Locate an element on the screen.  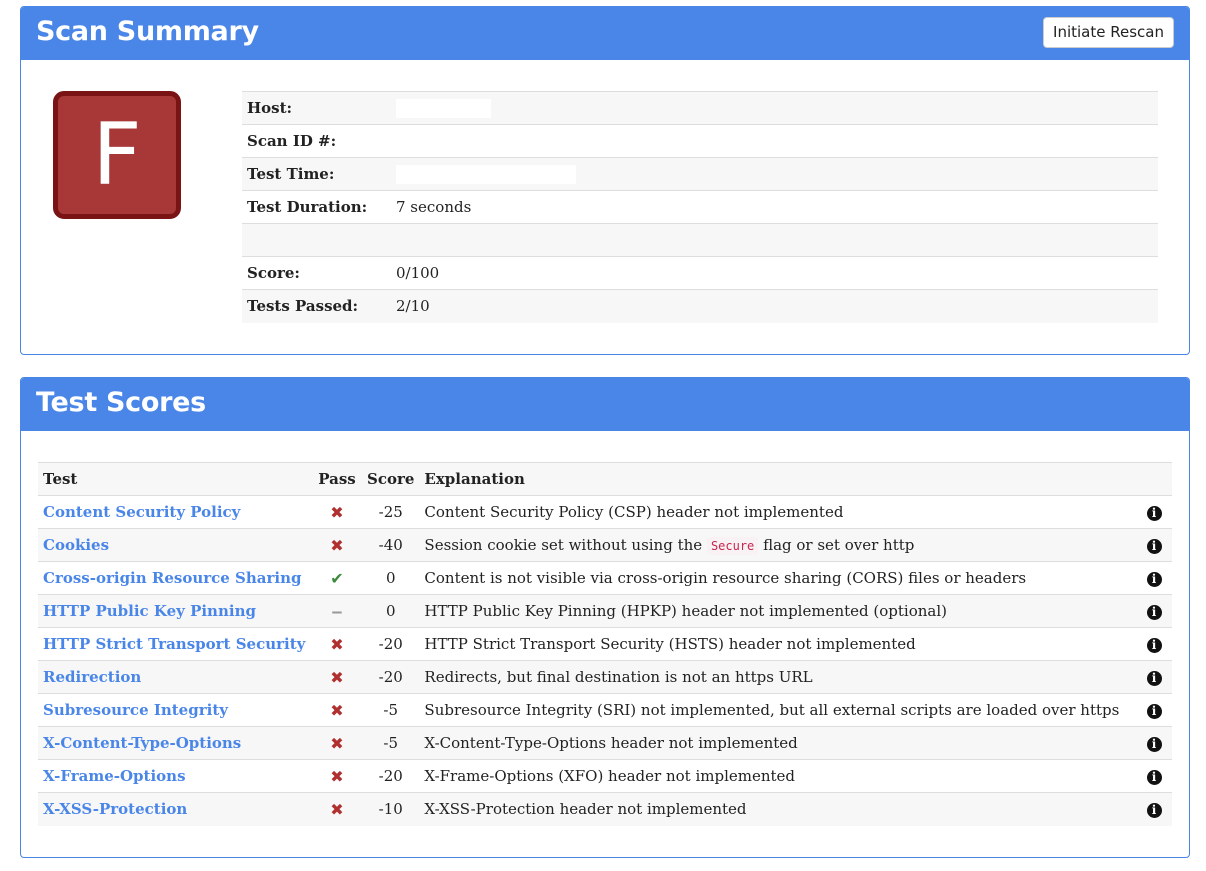
test-name-cell: X-Content-Type-Options is located at coordinates (175, 743).